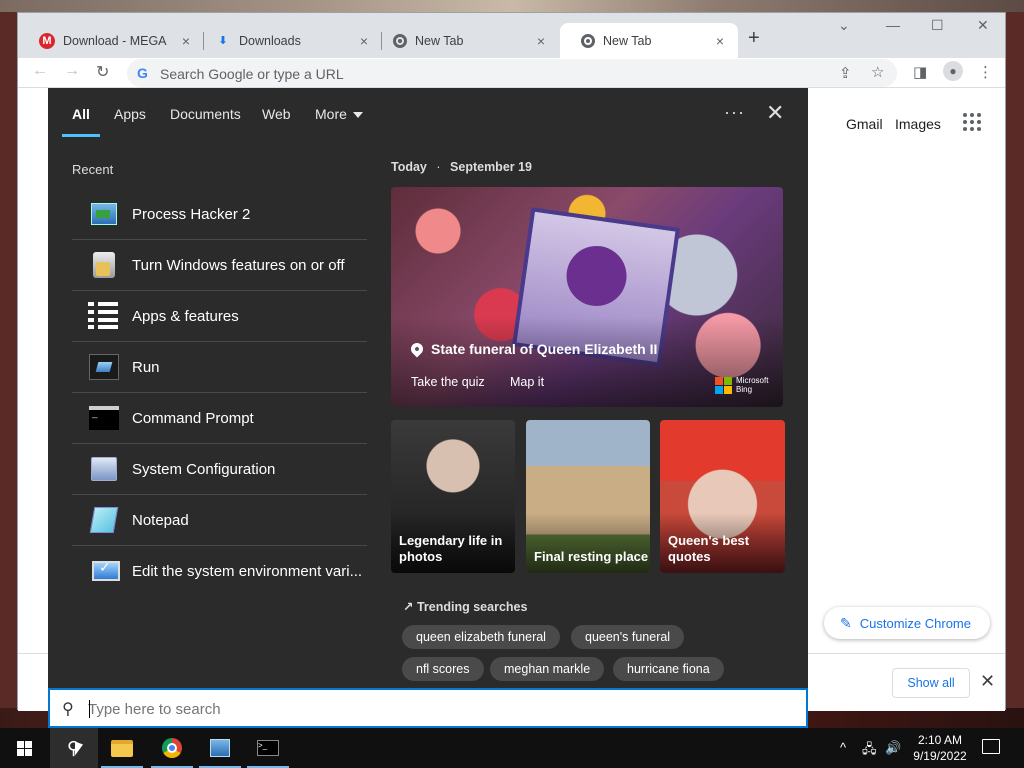 The image size is (1024, 768). Describe the element at coordinates (845, 73) in the screenshot. I see `share-icon: ⇪` at that location.